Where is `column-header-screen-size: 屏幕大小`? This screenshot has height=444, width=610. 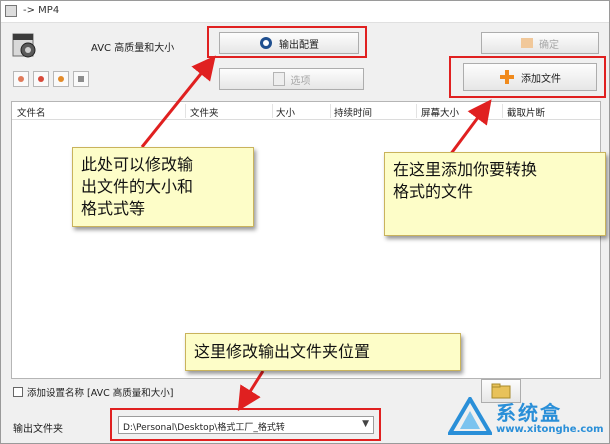 column-header-screen-size: 屏幕大小 is located at coordinates (440, 112).